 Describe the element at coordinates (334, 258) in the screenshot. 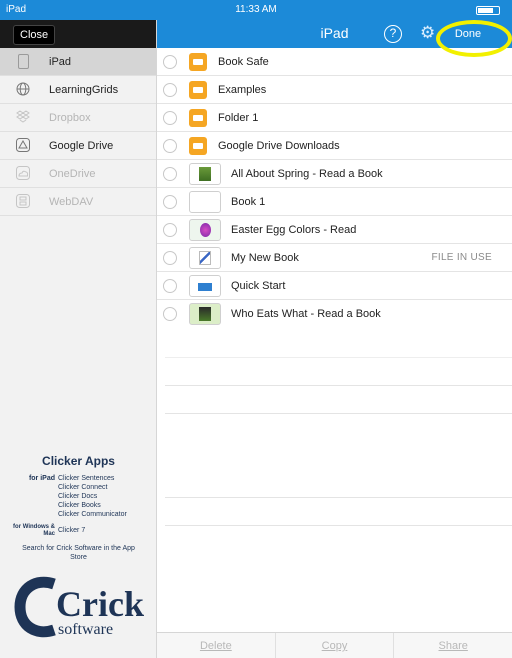

I see `list-item: My New Book FILE IN USE` at that location.